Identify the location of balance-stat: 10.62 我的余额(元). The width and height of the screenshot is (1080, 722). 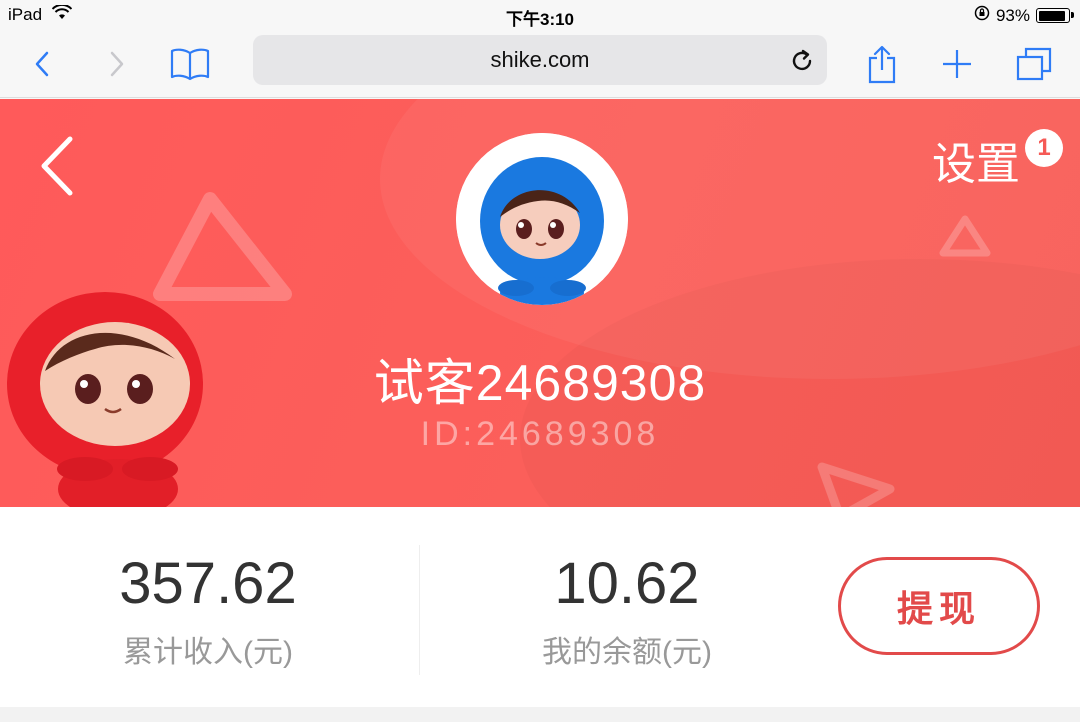
(627, 611).